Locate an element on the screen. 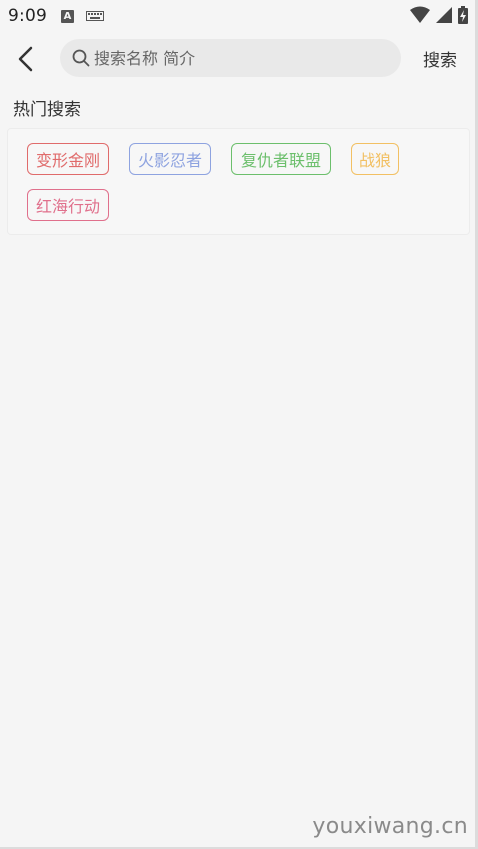 This screenshot has width=478, height=849. battery-charging-icon is located at coordinates (463, 15).